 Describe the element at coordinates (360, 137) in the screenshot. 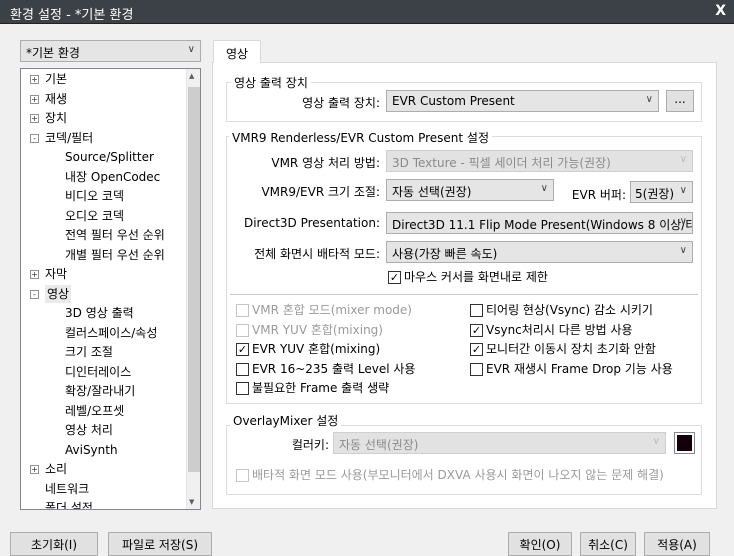

I see `group-title: VMR9 Renderless/EVR Custom Present 설정` at that location.